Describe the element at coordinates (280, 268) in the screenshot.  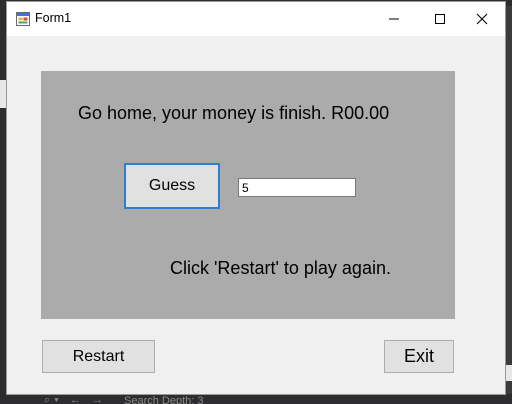
I see `restart-hint: Click 'Restart' to play again.` at that location.